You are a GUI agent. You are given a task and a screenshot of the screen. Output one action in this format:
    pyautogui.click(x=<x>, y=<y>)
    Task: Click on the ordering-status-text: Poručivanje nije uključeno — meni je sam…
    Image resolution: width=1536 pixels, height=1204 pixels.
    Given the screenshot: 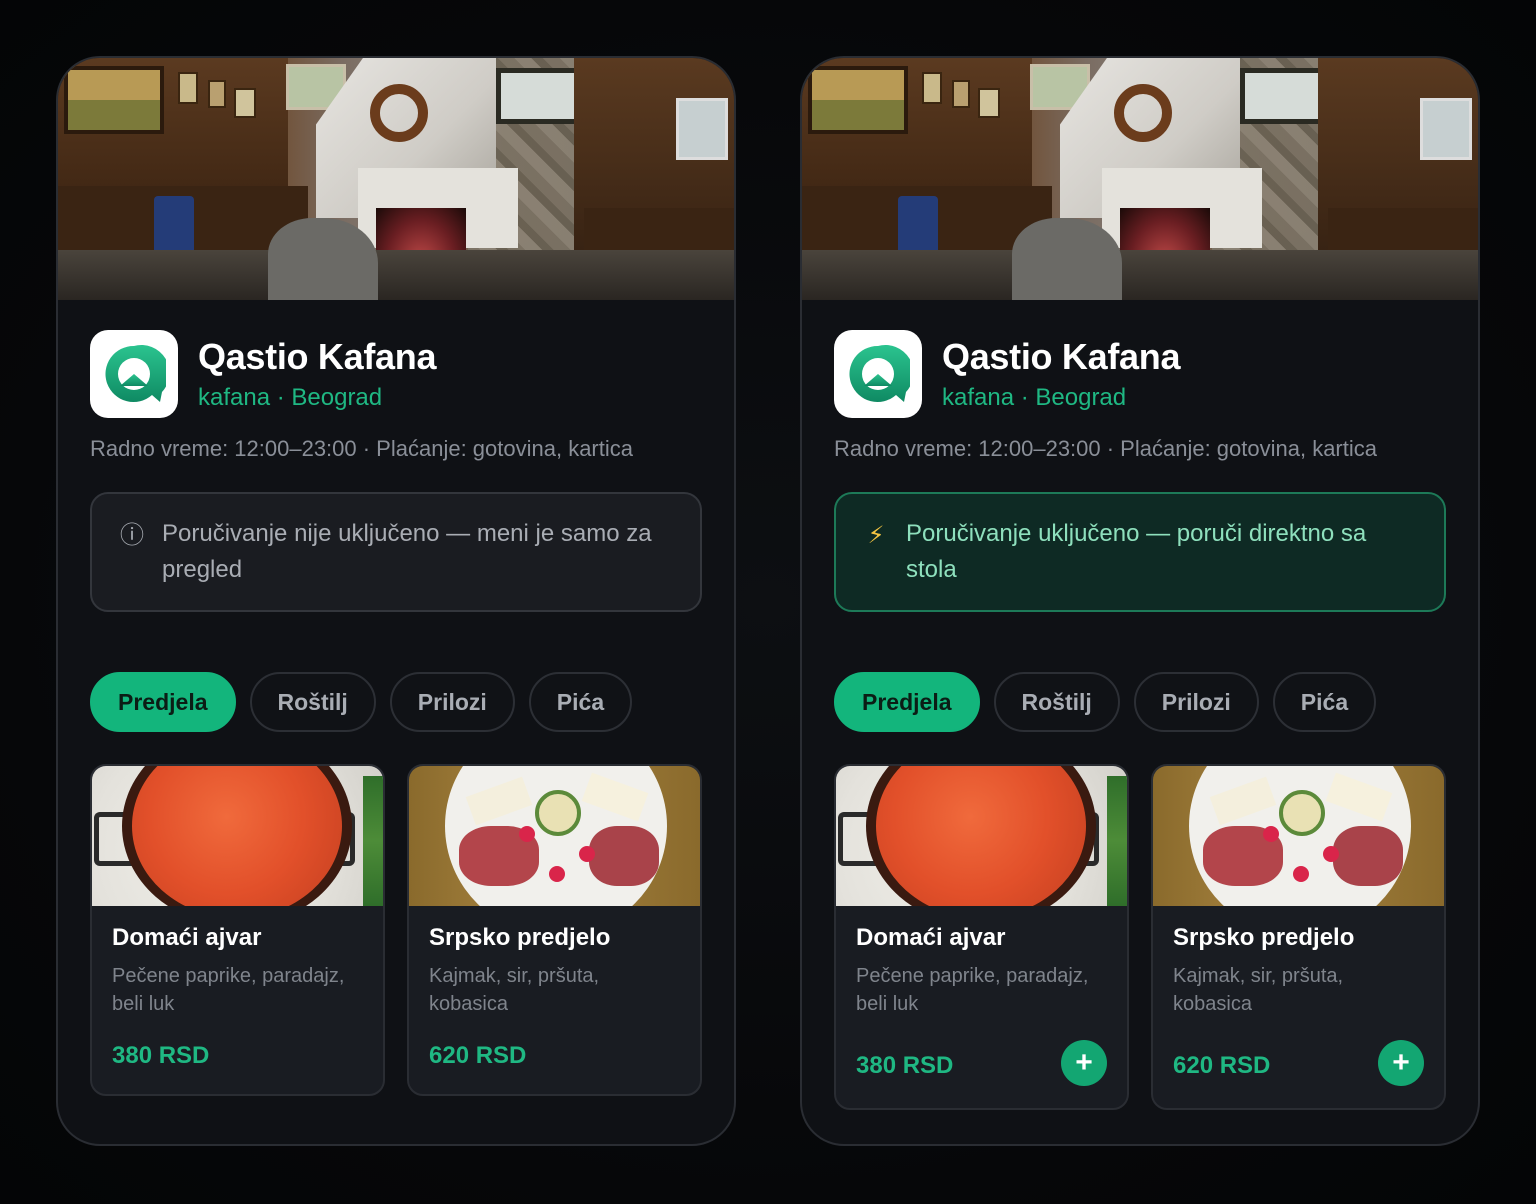 What is the action you would take?
    pyautogui.click(x=407, y=551)
    